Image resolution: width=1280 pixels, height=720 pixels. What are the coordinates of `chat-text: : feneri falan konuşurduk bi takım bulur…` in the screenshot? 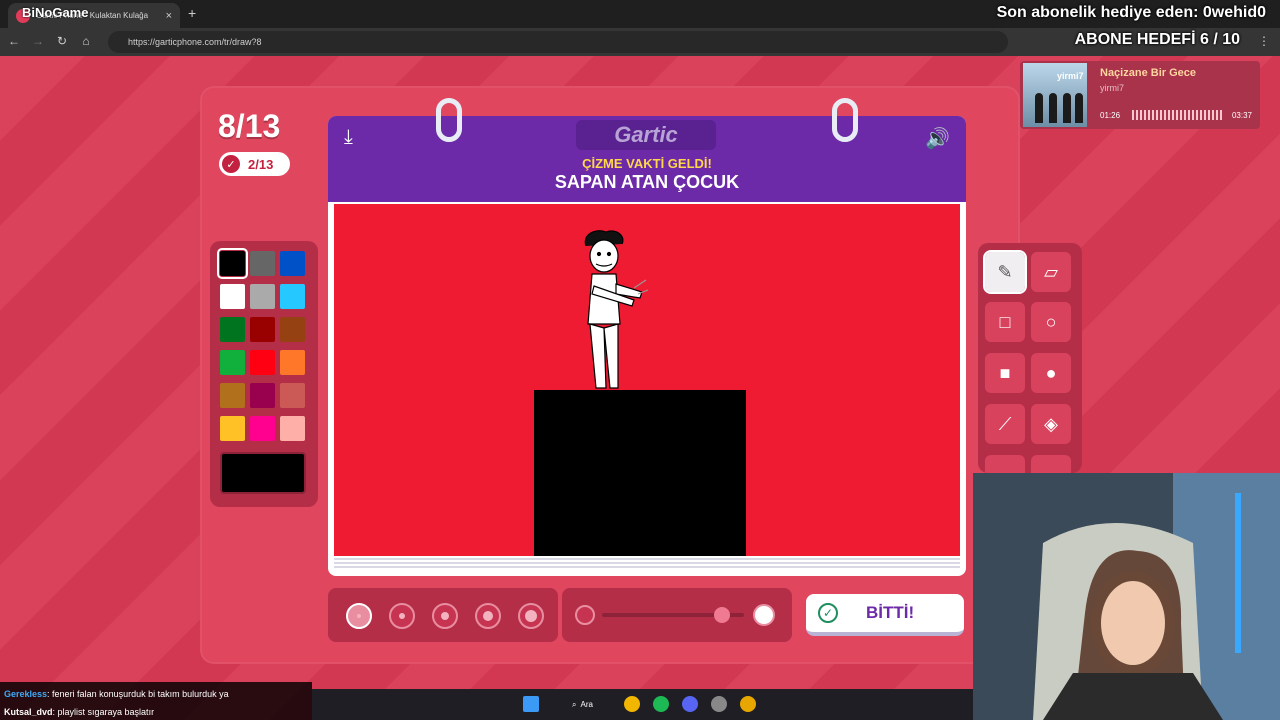 It's located at (138, 694).